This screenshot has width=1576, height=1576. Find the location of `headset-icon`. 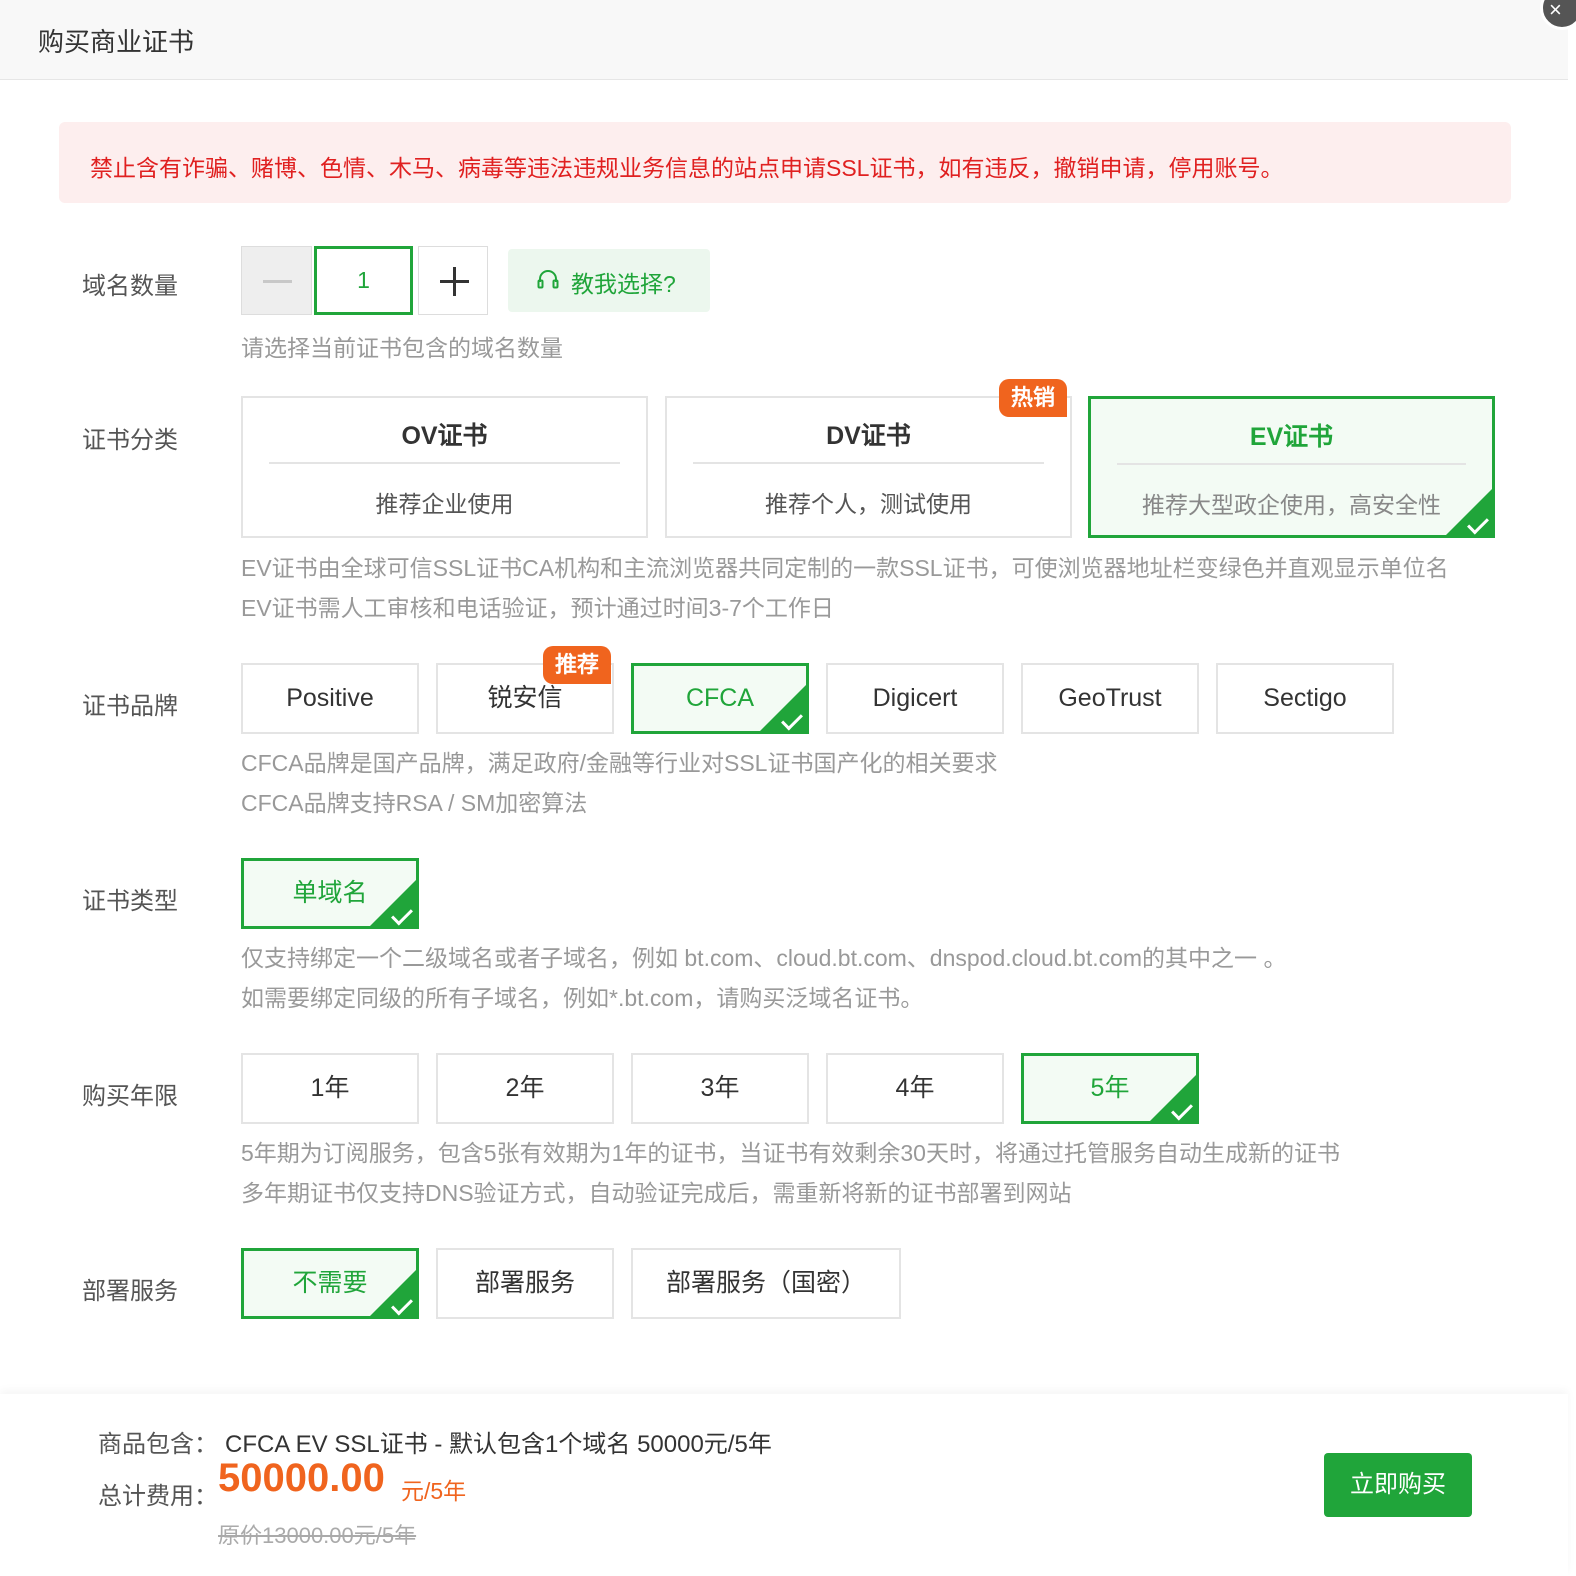

headset-icon is located at coordinates (548, 279).